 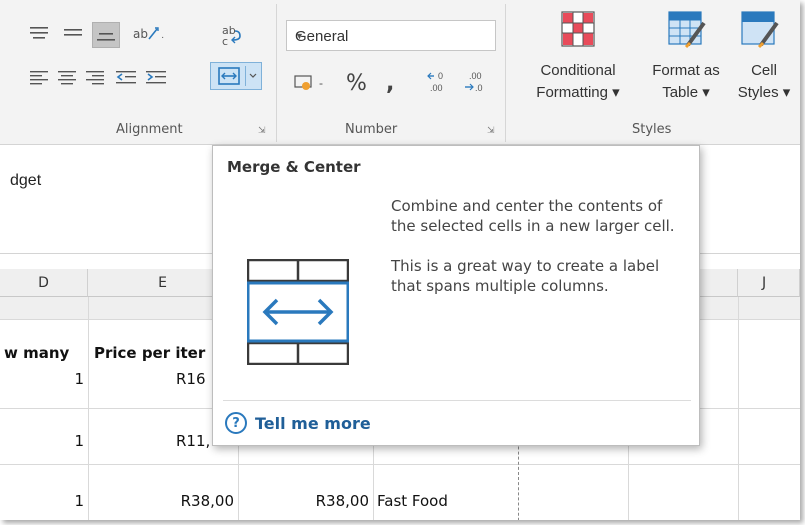 I want to click on svg-text: .0, so click(x=479, y=88).